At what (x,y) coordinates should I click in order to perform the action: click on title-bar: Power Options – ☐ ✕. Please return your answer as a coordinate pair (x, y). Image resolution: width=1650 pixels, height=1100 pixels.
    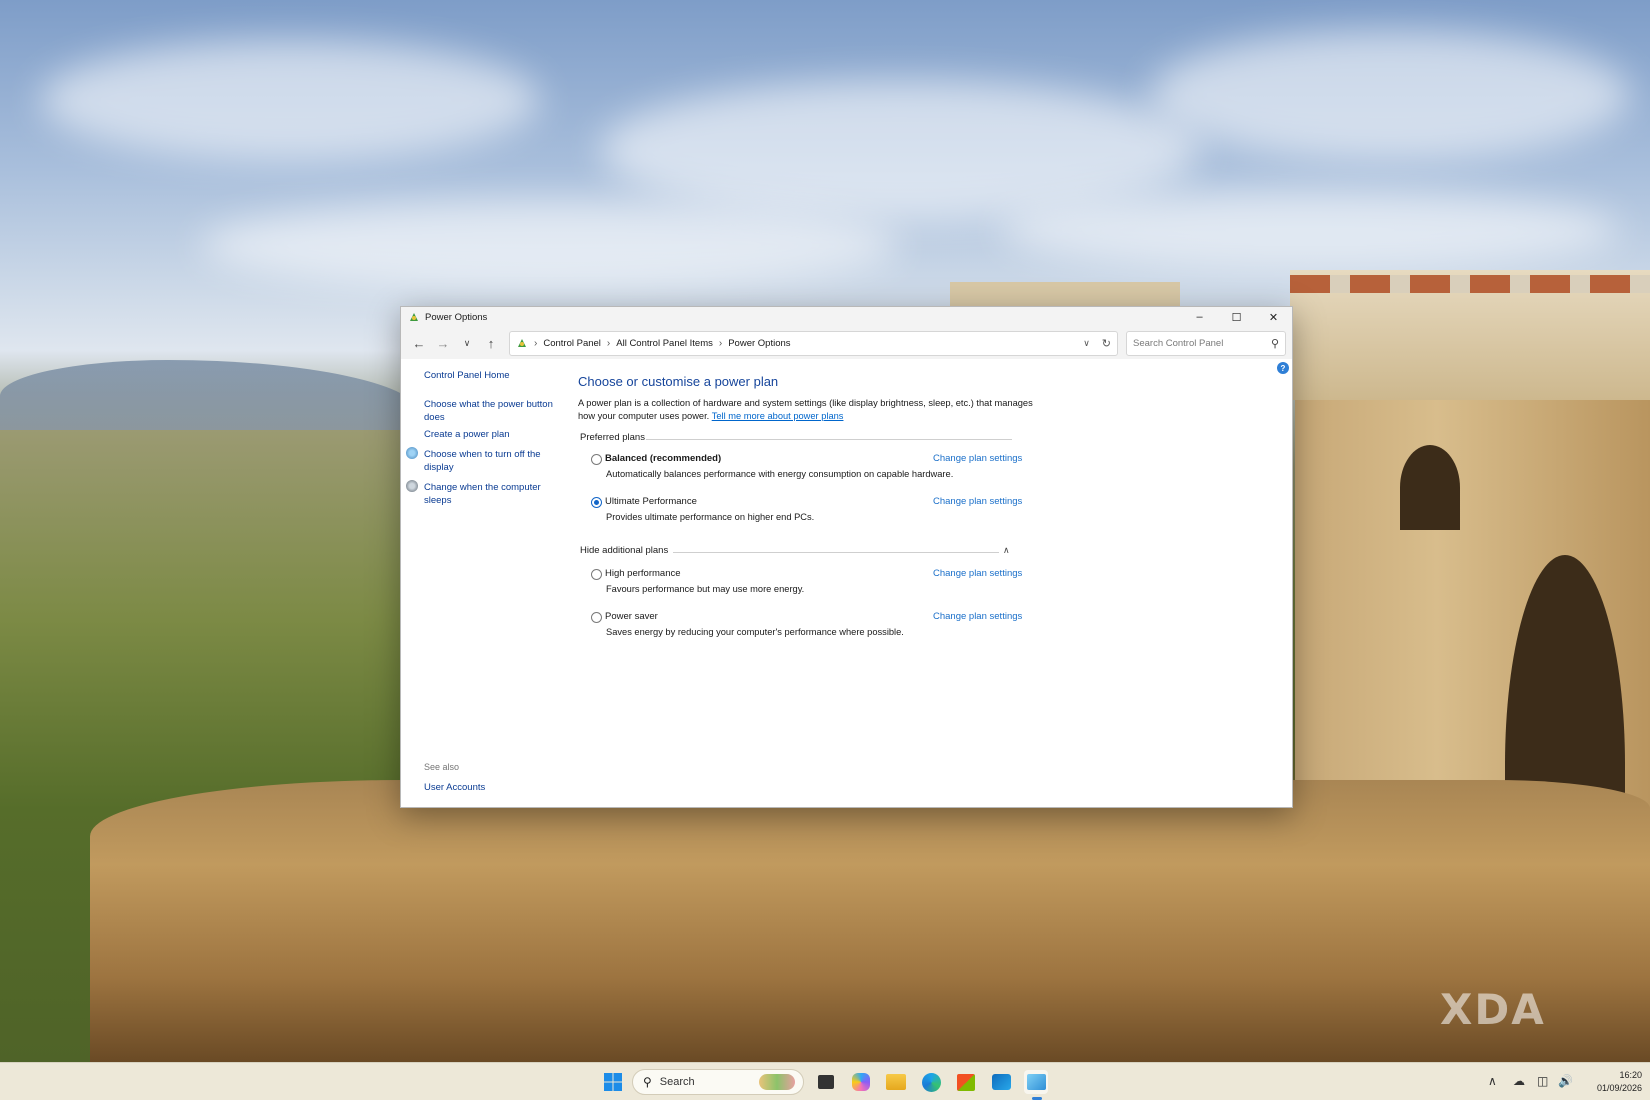
    Looking at the image, I should click on (846, 317).